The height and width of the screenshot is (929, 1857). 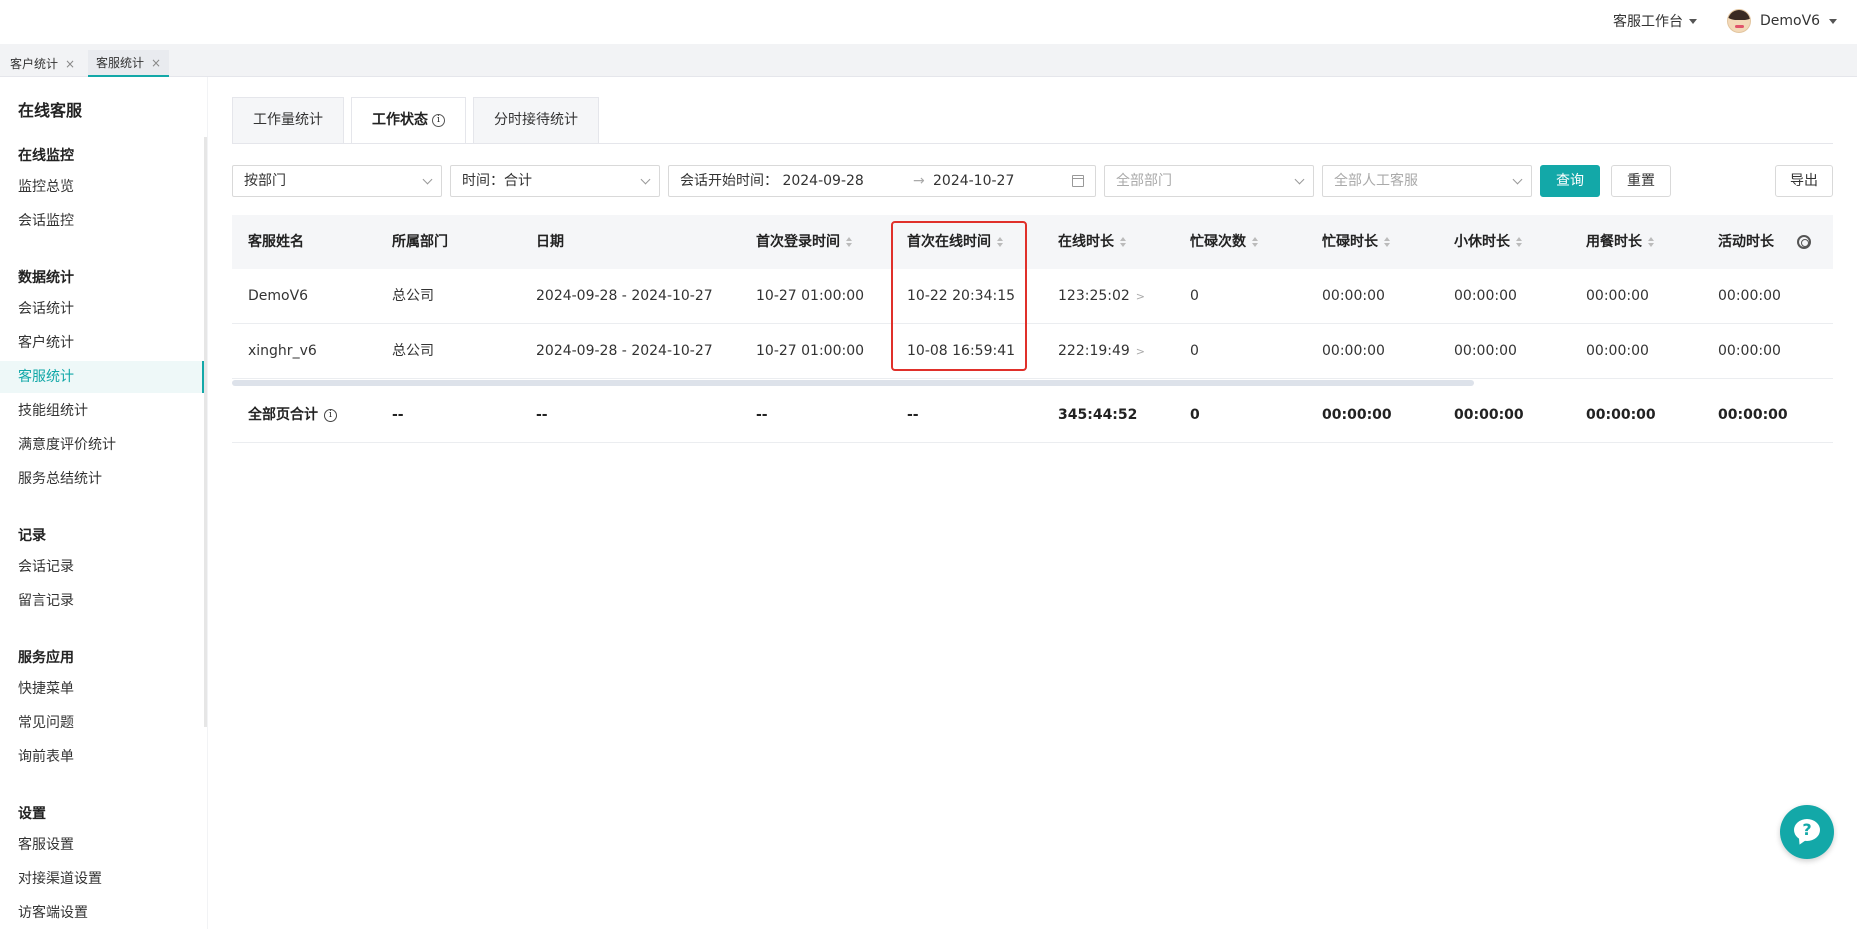 What do you see at coordinates (102, 187) in the screenshot?
I see `sidebar-item-monitor-overview: 监控总览` at bounding box center [102, 187].